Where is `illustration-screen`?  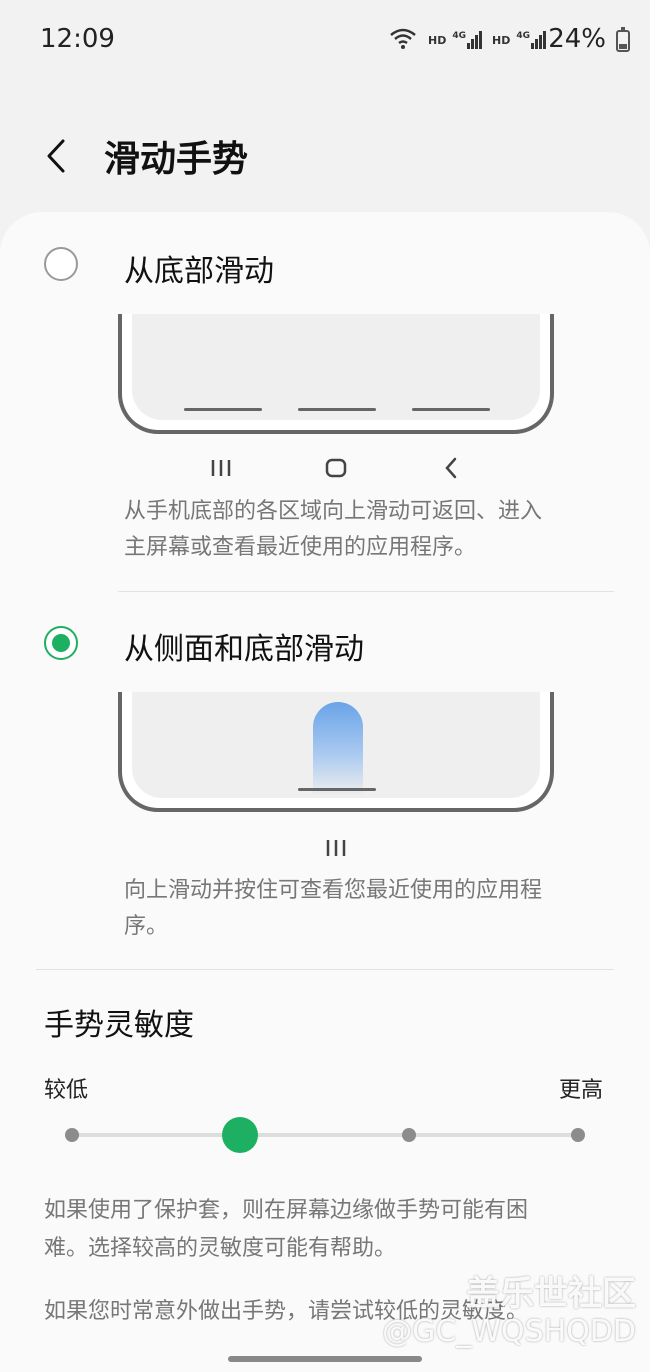 illustration-screen is located at coordinates (336, 367).